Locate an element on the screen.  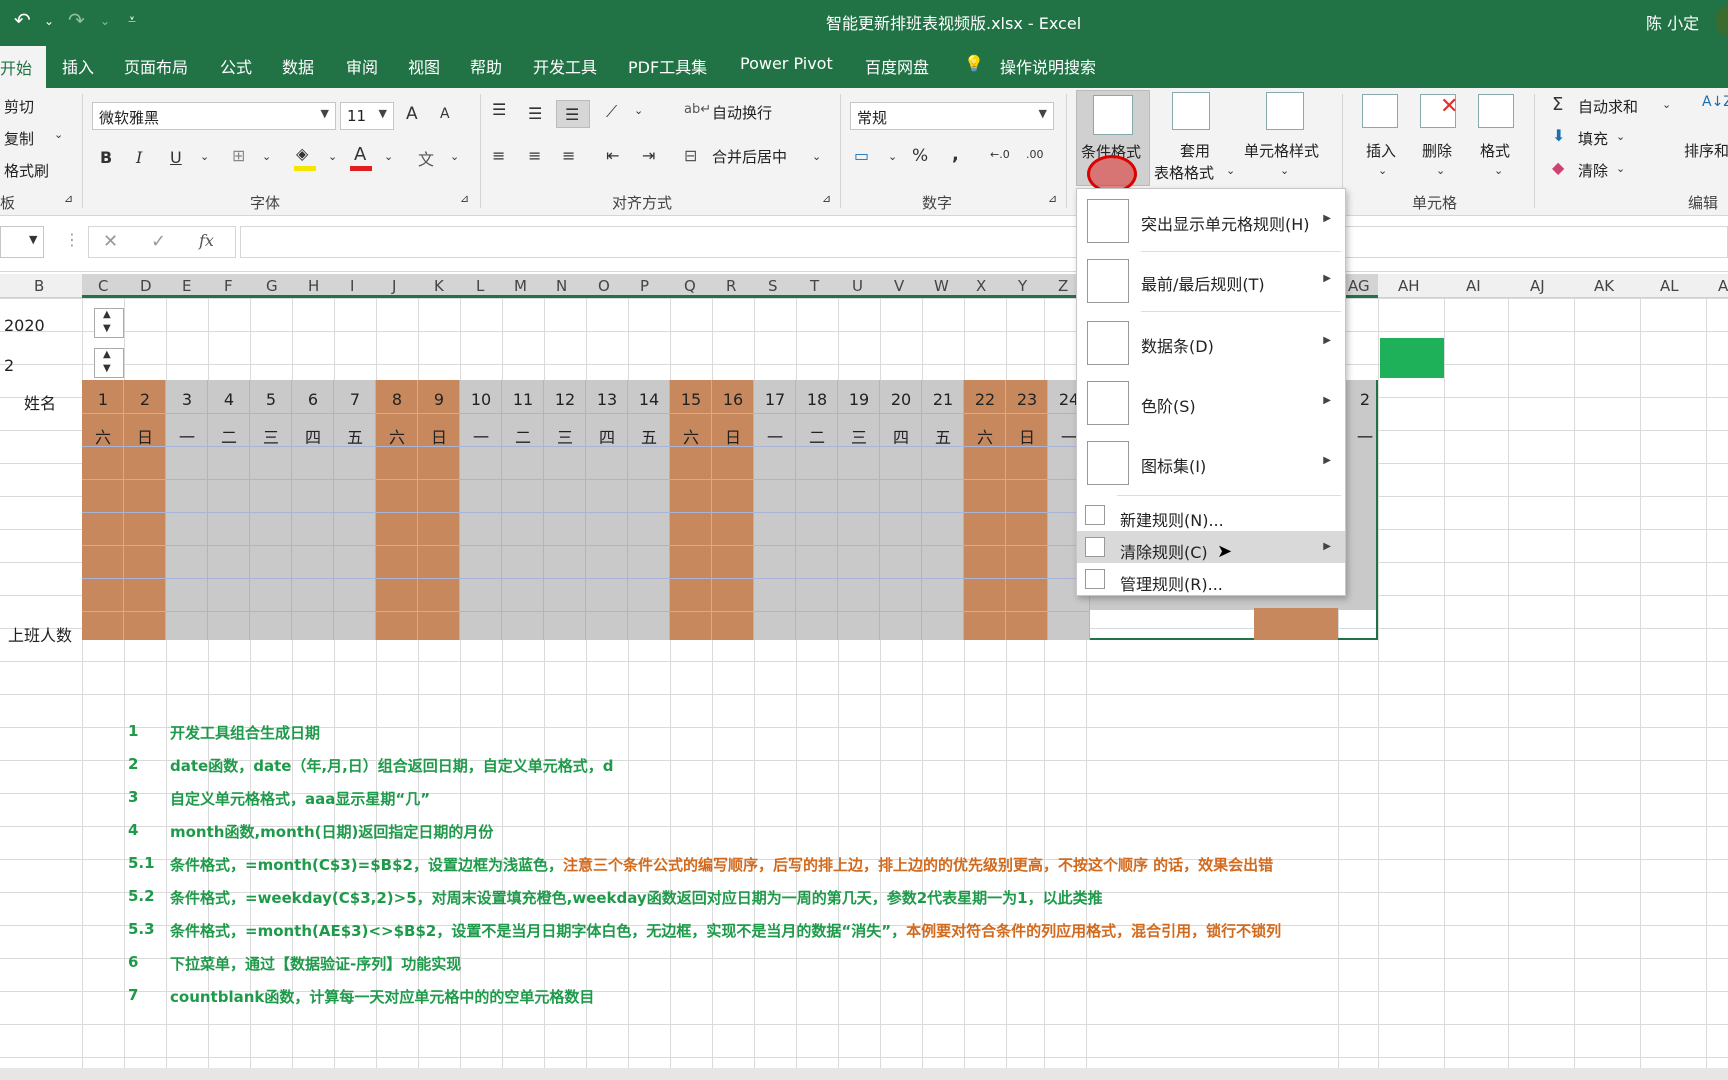
name-box: ▼ is located at coordinates (22, 242).